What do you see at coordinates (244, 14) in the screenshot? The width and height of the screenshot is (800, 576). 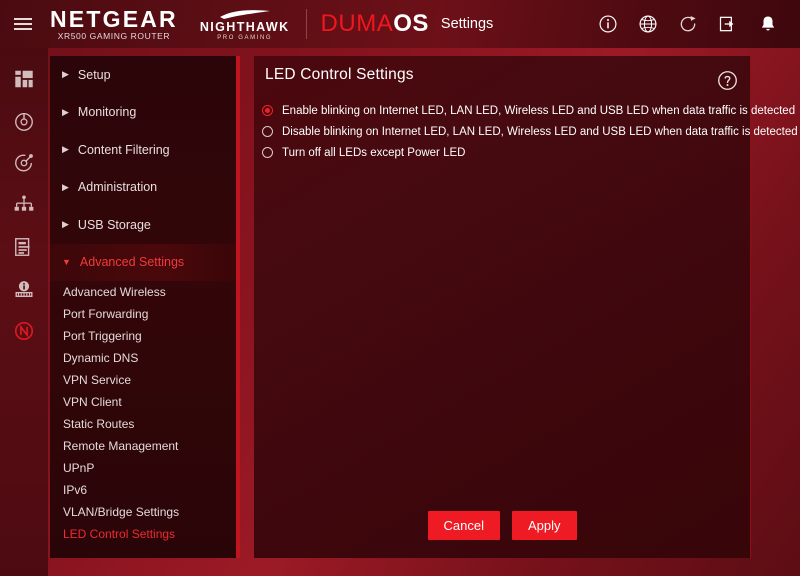 I see `nighthawk-swoosh-icon` at bounding box center [244, 14].